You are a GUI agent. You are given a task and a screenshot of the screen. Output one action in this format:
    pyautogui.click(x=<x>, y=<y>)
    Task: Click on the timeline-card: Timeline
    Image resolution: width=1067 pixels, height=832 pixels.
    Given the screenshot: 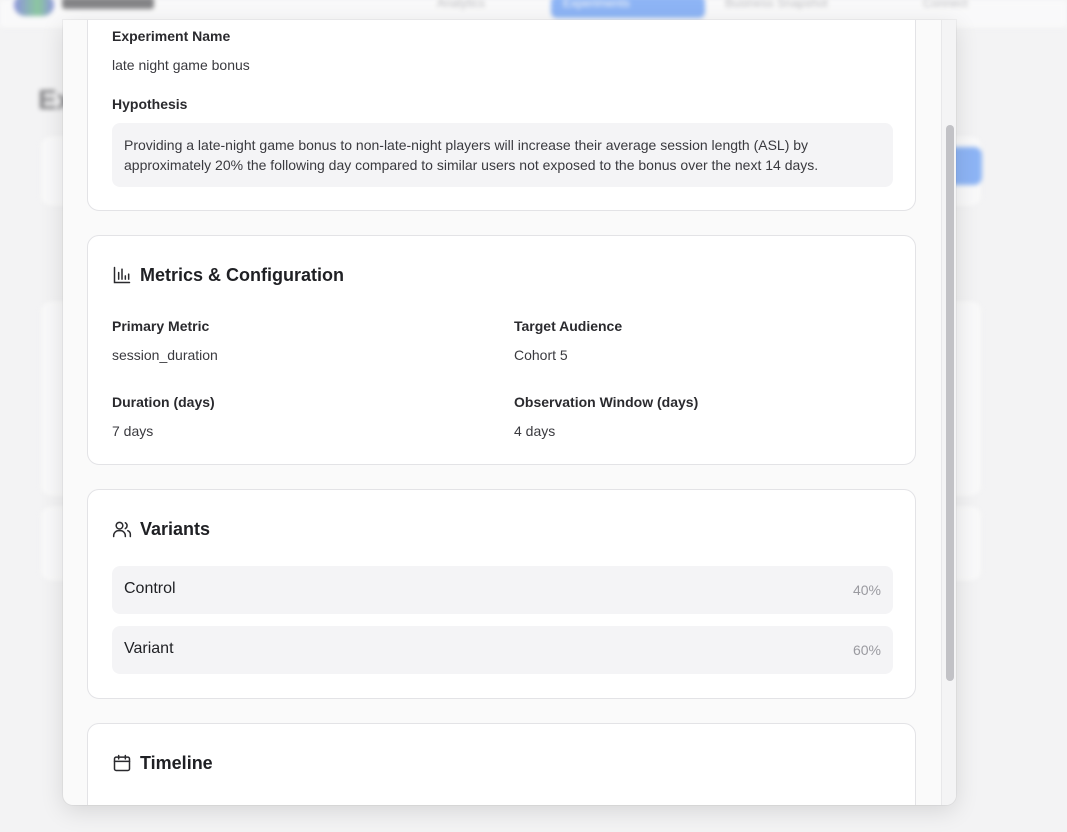 What is the action you would take?
    pyautogui.click(x=501, y=764)
    